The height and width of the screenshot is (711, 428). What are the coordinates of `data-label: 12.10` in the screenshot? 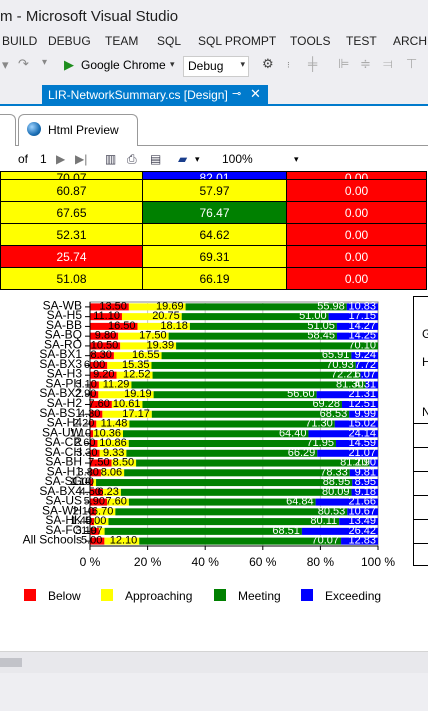 It's located at (124, 541).